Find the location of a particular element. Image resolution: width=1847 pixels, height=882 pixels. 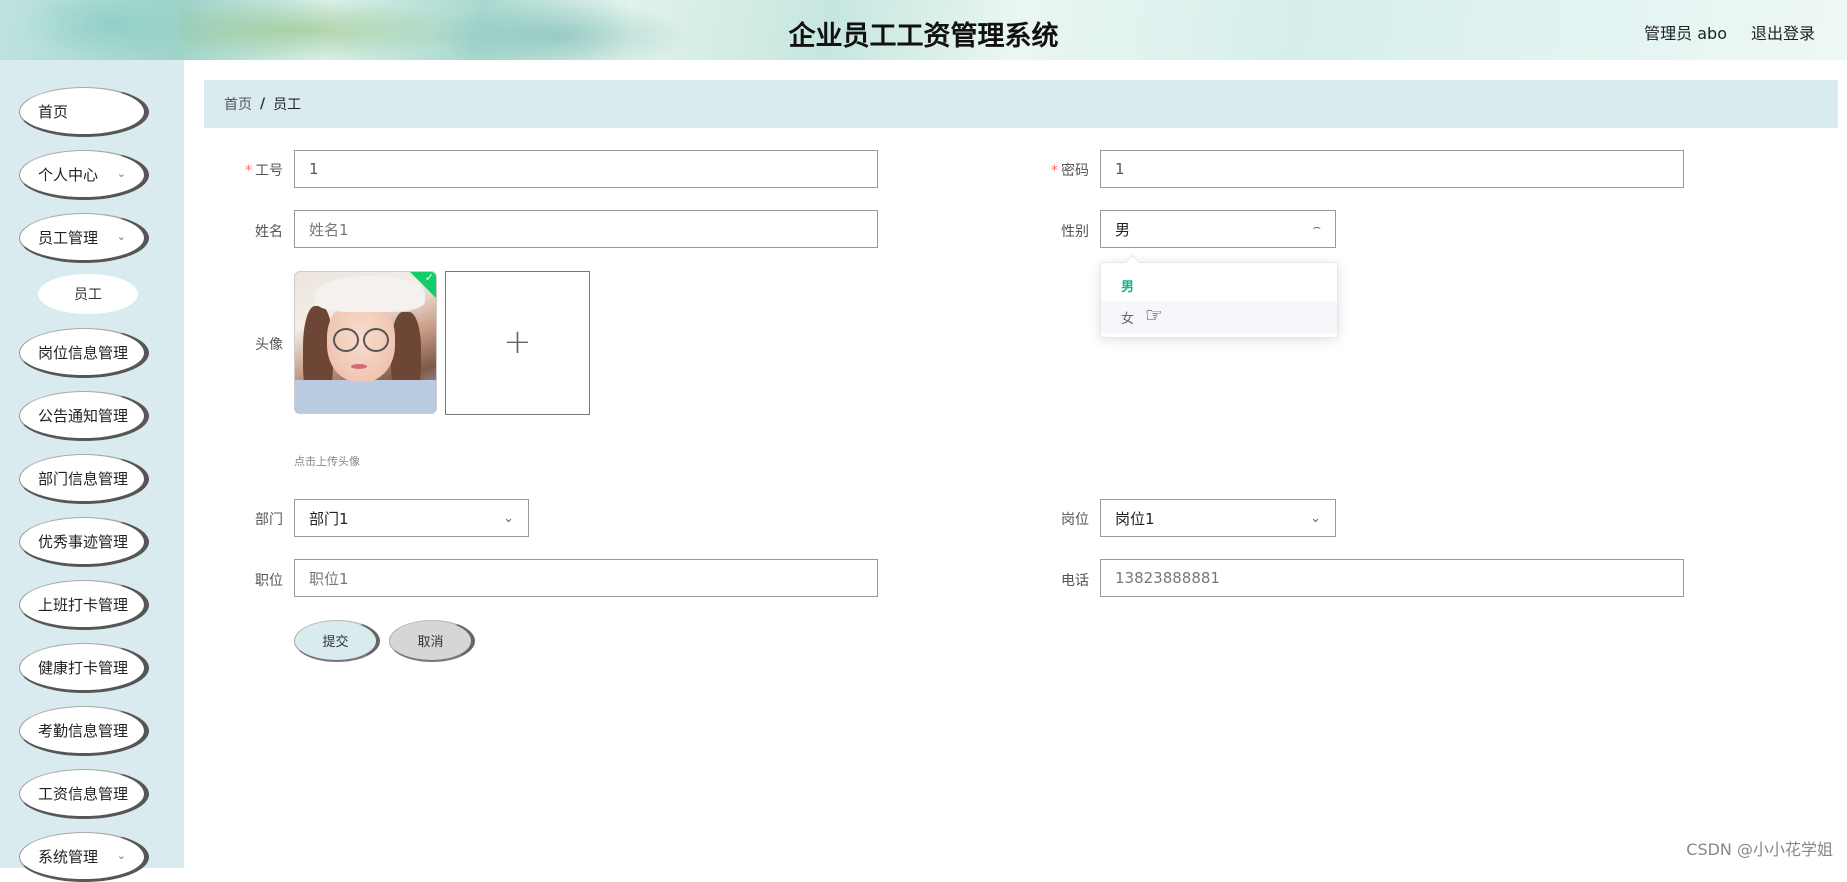

sidebar-item-label: 个人中心 is located at coordinates (68, 174).